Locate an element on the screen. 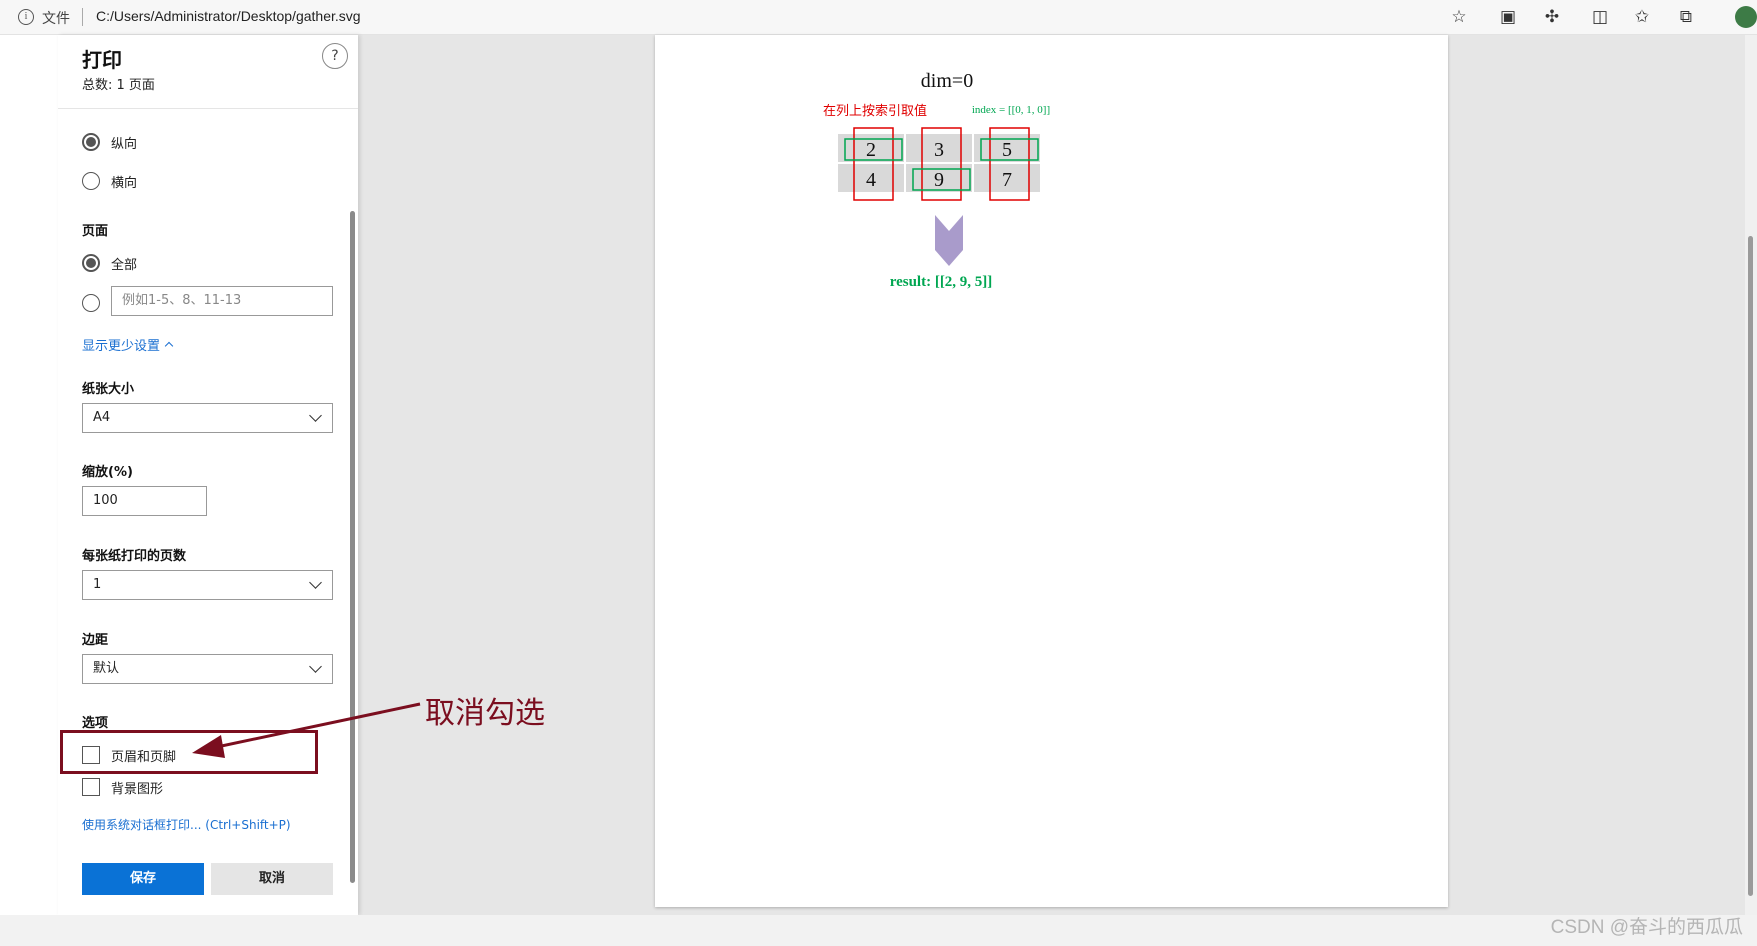 This screenshot has height=946, width=1757. annotation-text: 取消勾选 is located at coordinates (485, 713).